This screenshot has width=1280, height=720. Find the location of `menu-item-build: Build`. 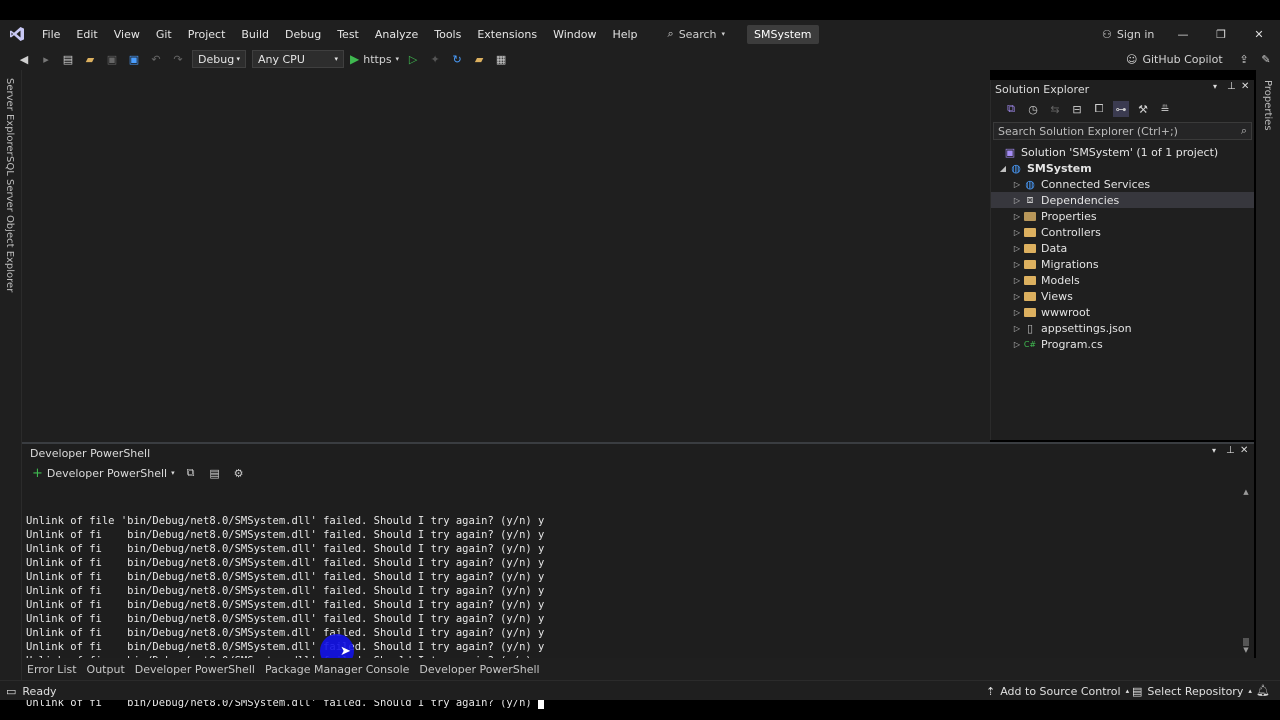

menu-item-build: Build is located at coordinates (255, 34).